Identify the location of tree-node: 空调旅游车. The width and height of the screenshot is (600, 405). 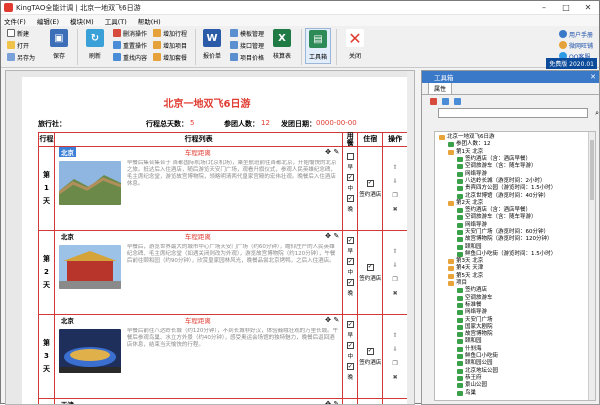
(515, 298).